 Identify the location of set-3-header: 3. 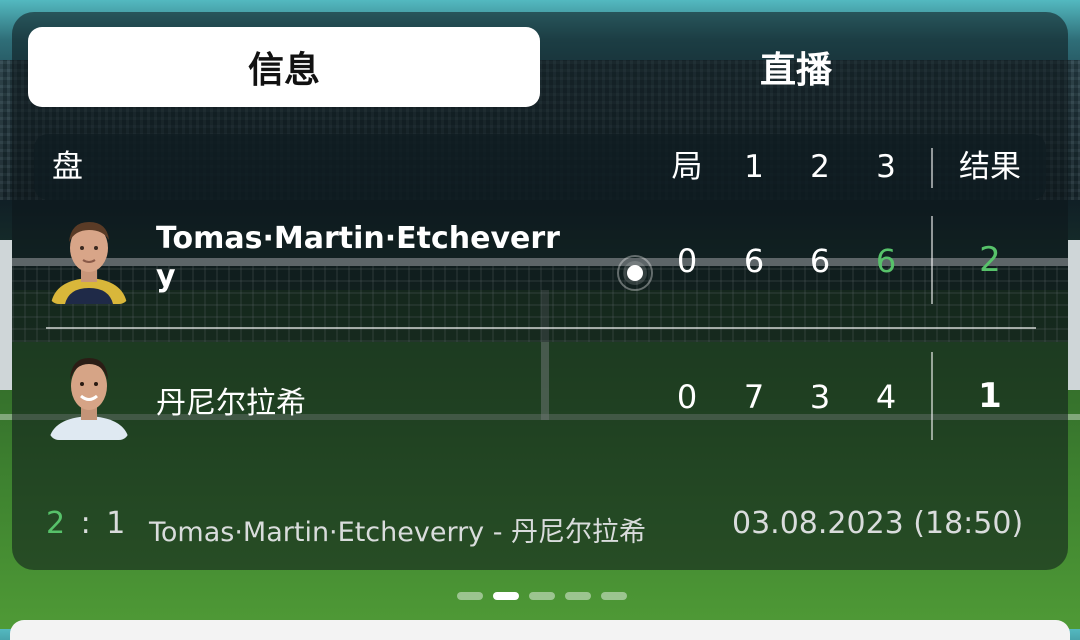
(886, 167).